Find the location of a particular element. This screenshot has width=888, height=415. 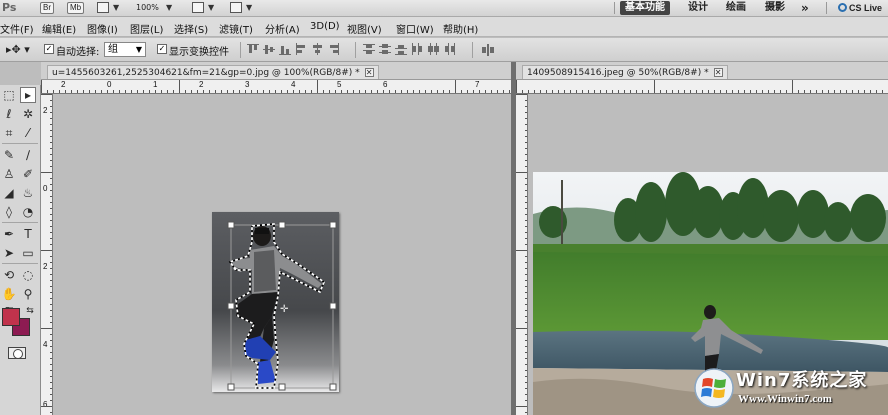

brush-tool-icon: ∕ is located at coordinates (28, 155).